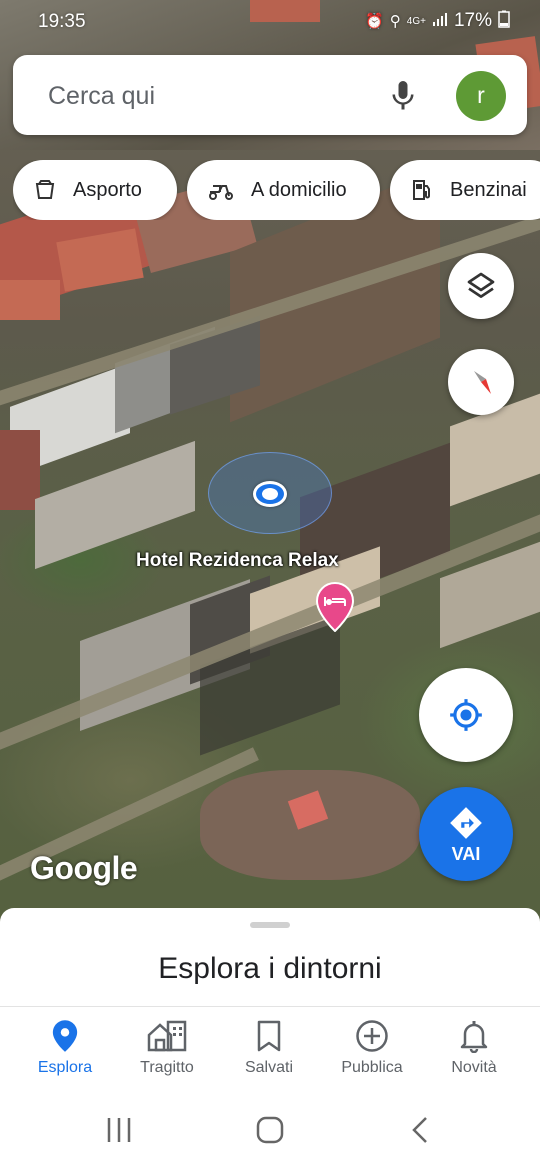  I want to click on category-chips: Asporto A domicilio Benzinai, so click(276, 190).